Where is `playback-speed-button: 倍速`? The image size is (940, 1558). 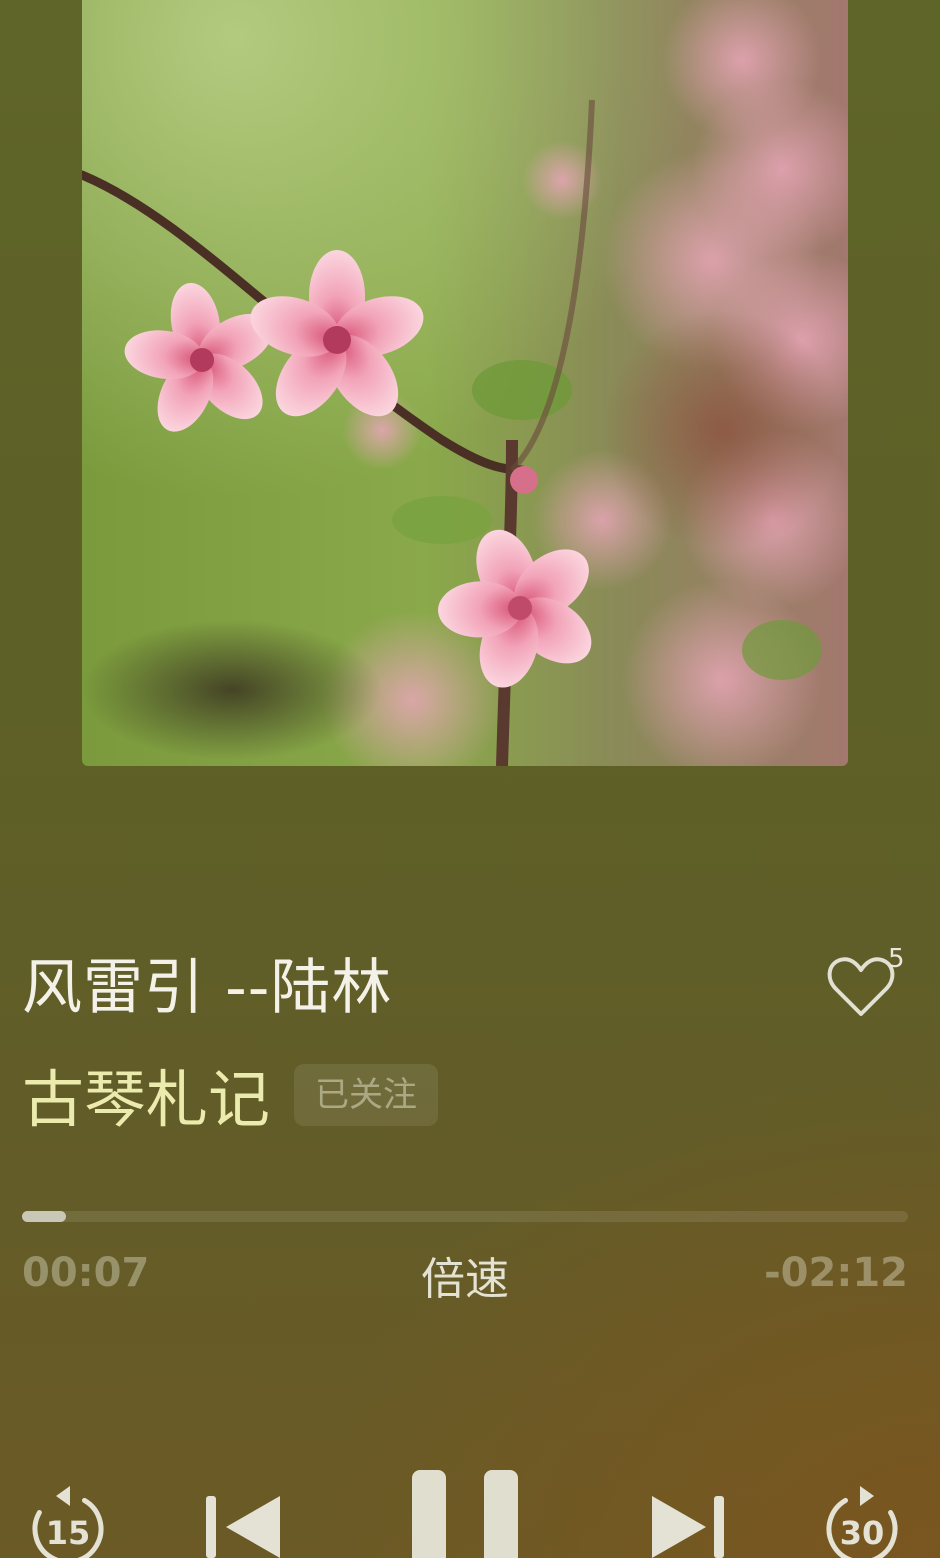
playback-speed-button: 倍速 is located at coordinates (465, 1280).